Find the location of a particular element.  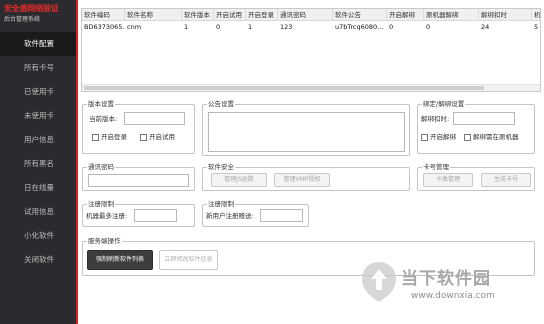

grid-header-cell: 开启试用 is located at coordinates (230, 15).